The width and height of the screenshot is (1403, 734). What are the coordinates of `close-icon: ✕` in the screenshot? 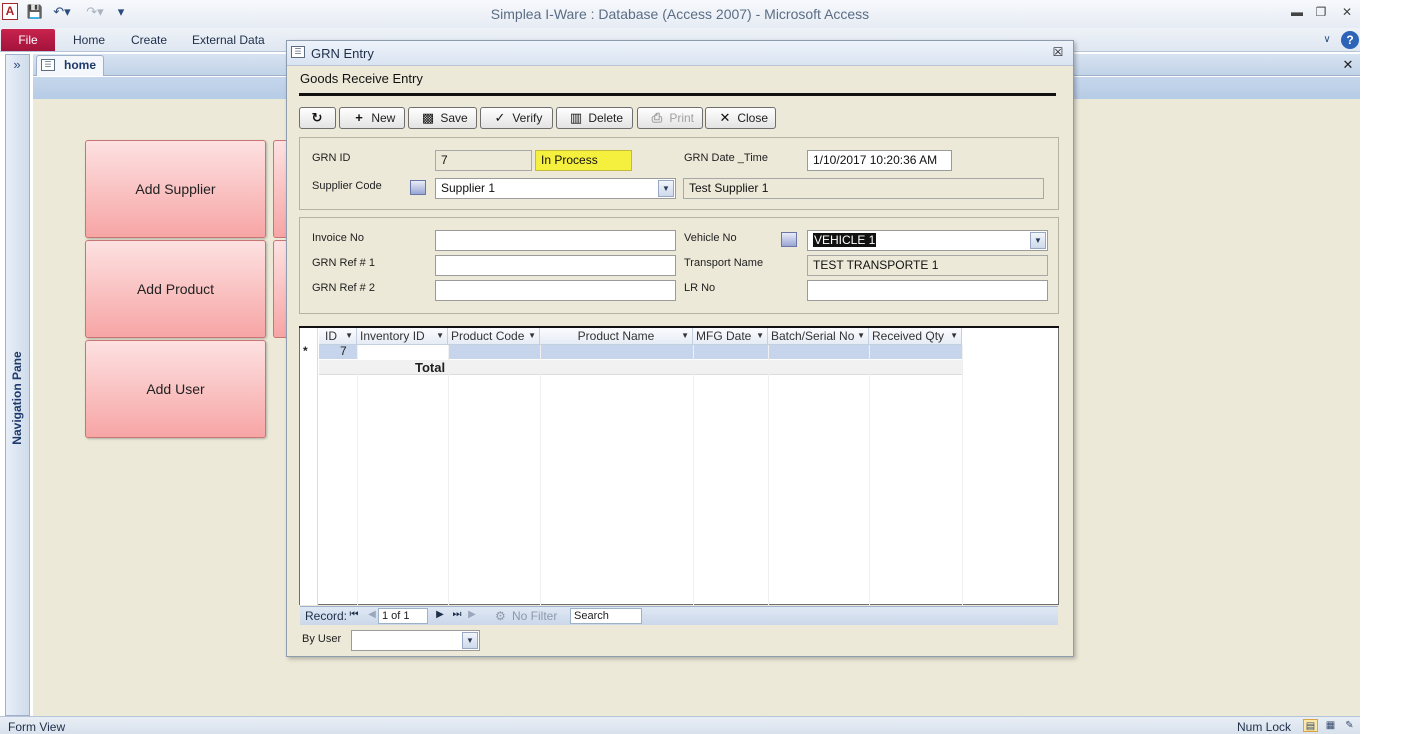 It's located at (1347, 12).